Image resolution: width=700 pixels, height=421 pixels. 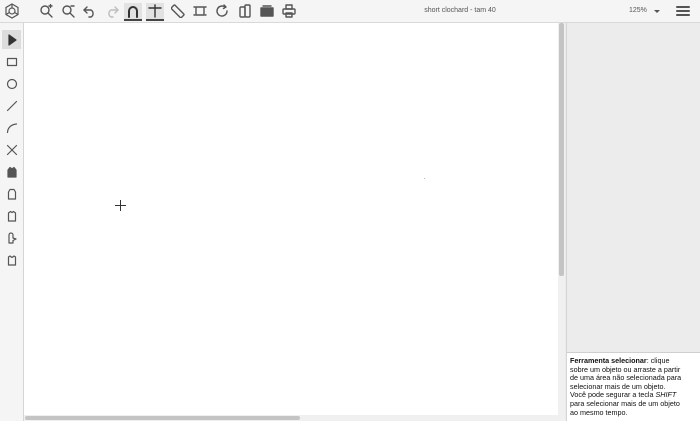 I want to click on sleeve-tool-icon, so click(x=12, y=237).